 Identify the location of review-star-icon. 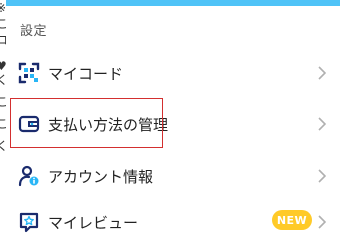
(29, 222).